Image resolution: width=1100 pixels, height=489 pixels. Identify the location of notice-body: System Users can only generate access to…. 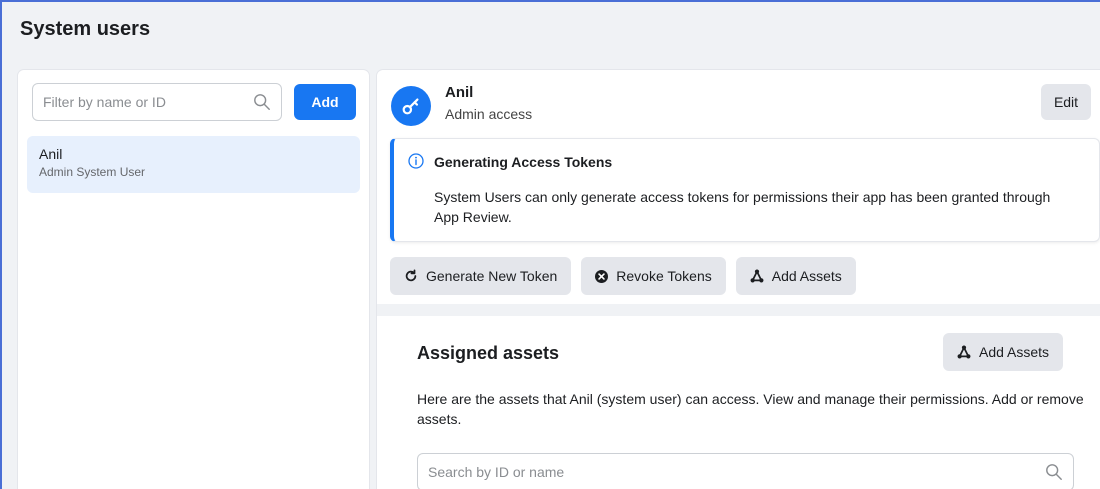
(742, 207).